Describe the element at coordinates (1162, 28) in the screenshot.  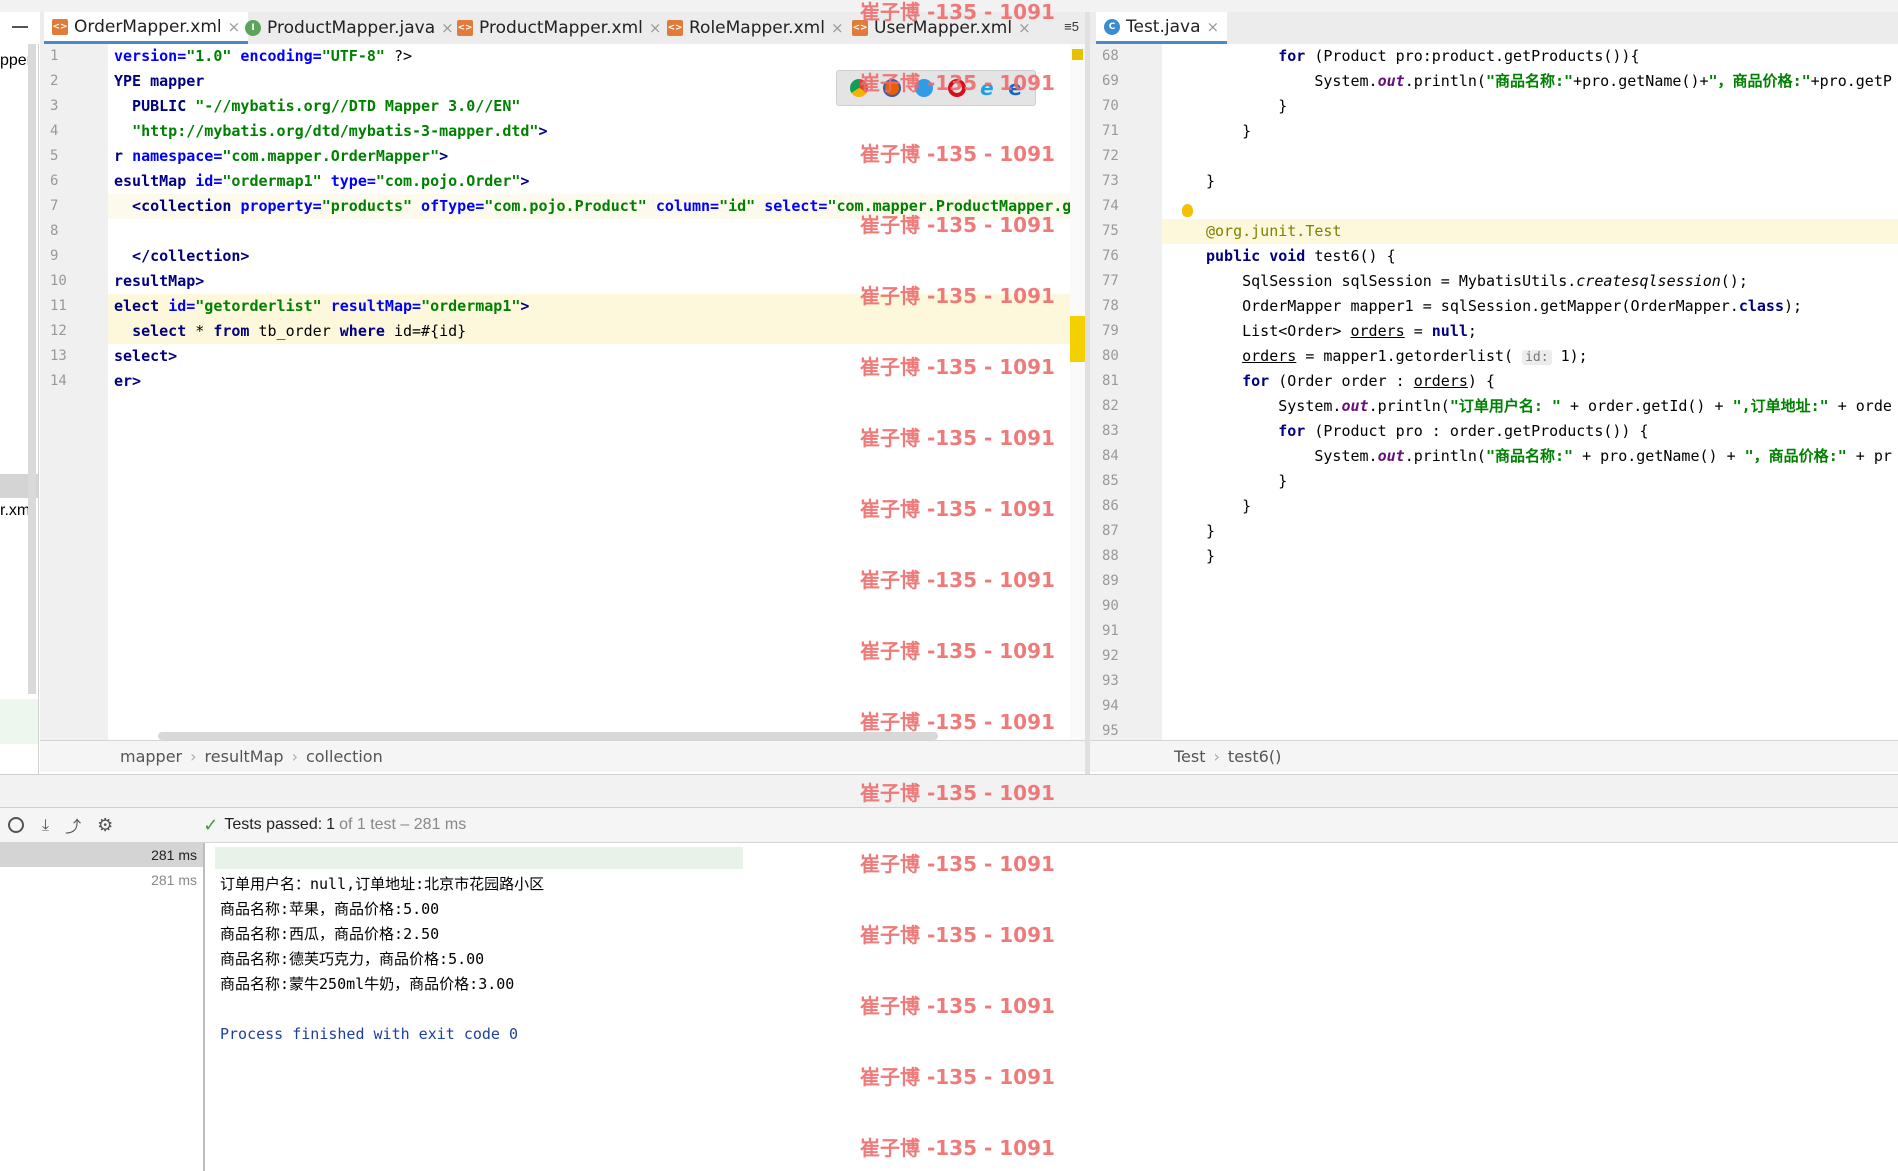
I see `editor-tab: C Test.java ×` at that location.